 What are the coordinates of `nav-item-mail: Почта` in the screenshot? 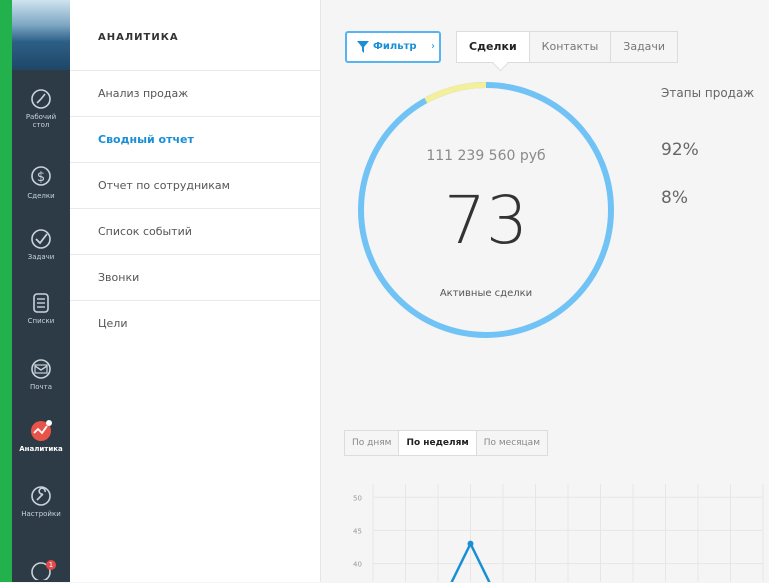 It's located at (41, 374).